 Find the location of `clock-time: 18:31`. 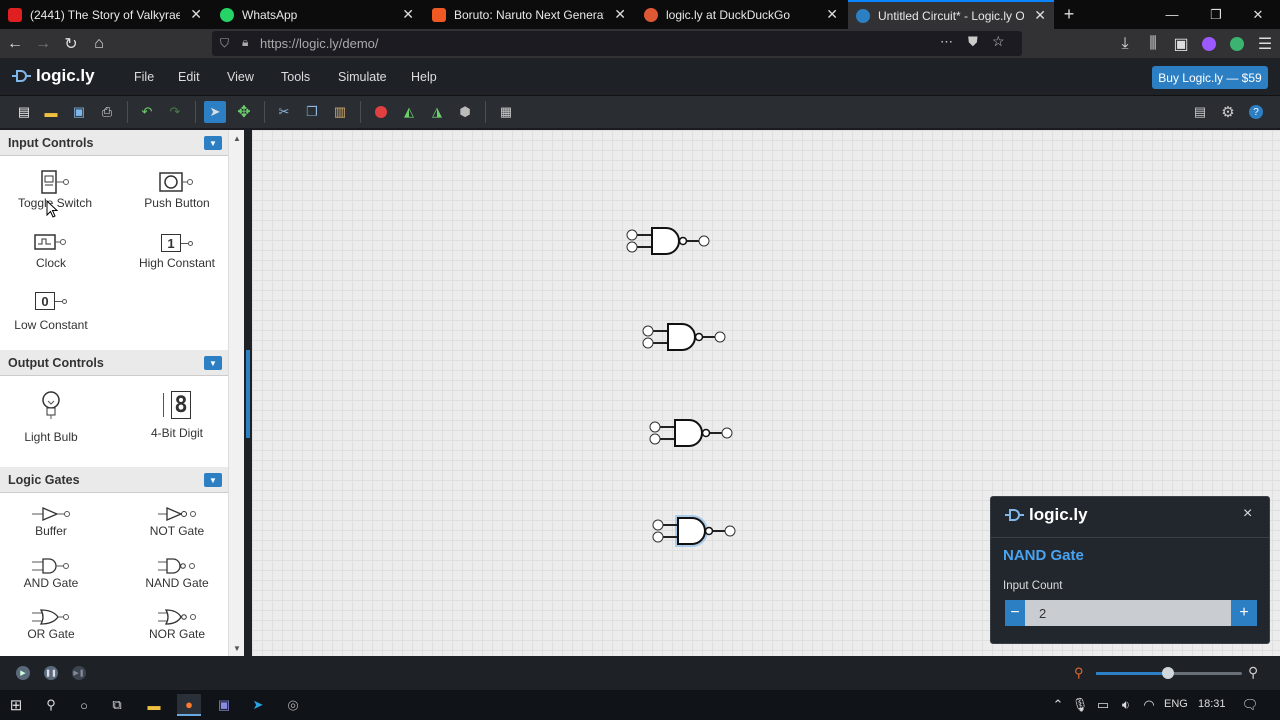

clock-time: 18:31 is located at coordinates (1212, 704).